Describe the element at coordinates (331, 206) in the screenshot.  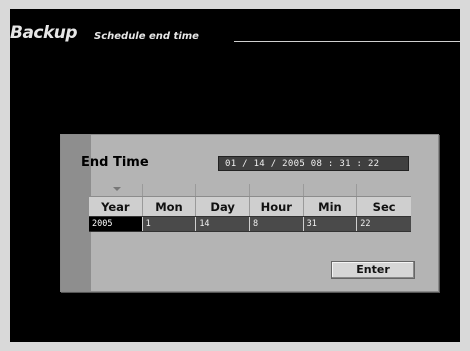
I see `column-header-min: Min` at that location.